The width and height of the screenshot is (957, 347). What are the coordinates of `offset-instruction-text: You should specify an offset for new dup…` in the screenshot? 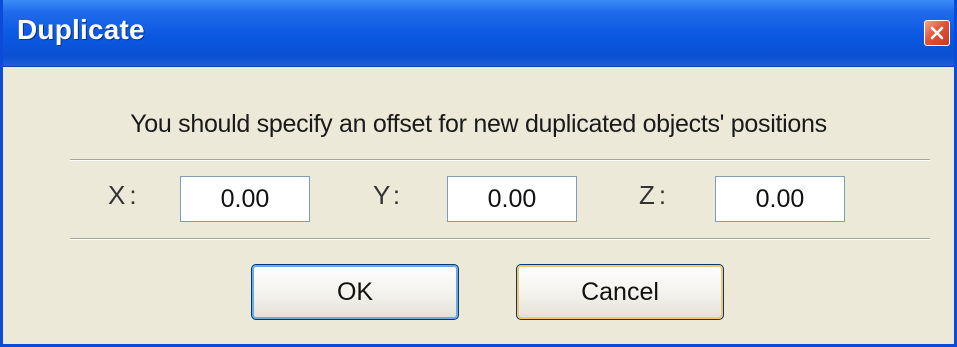 It's located at (478, 124).